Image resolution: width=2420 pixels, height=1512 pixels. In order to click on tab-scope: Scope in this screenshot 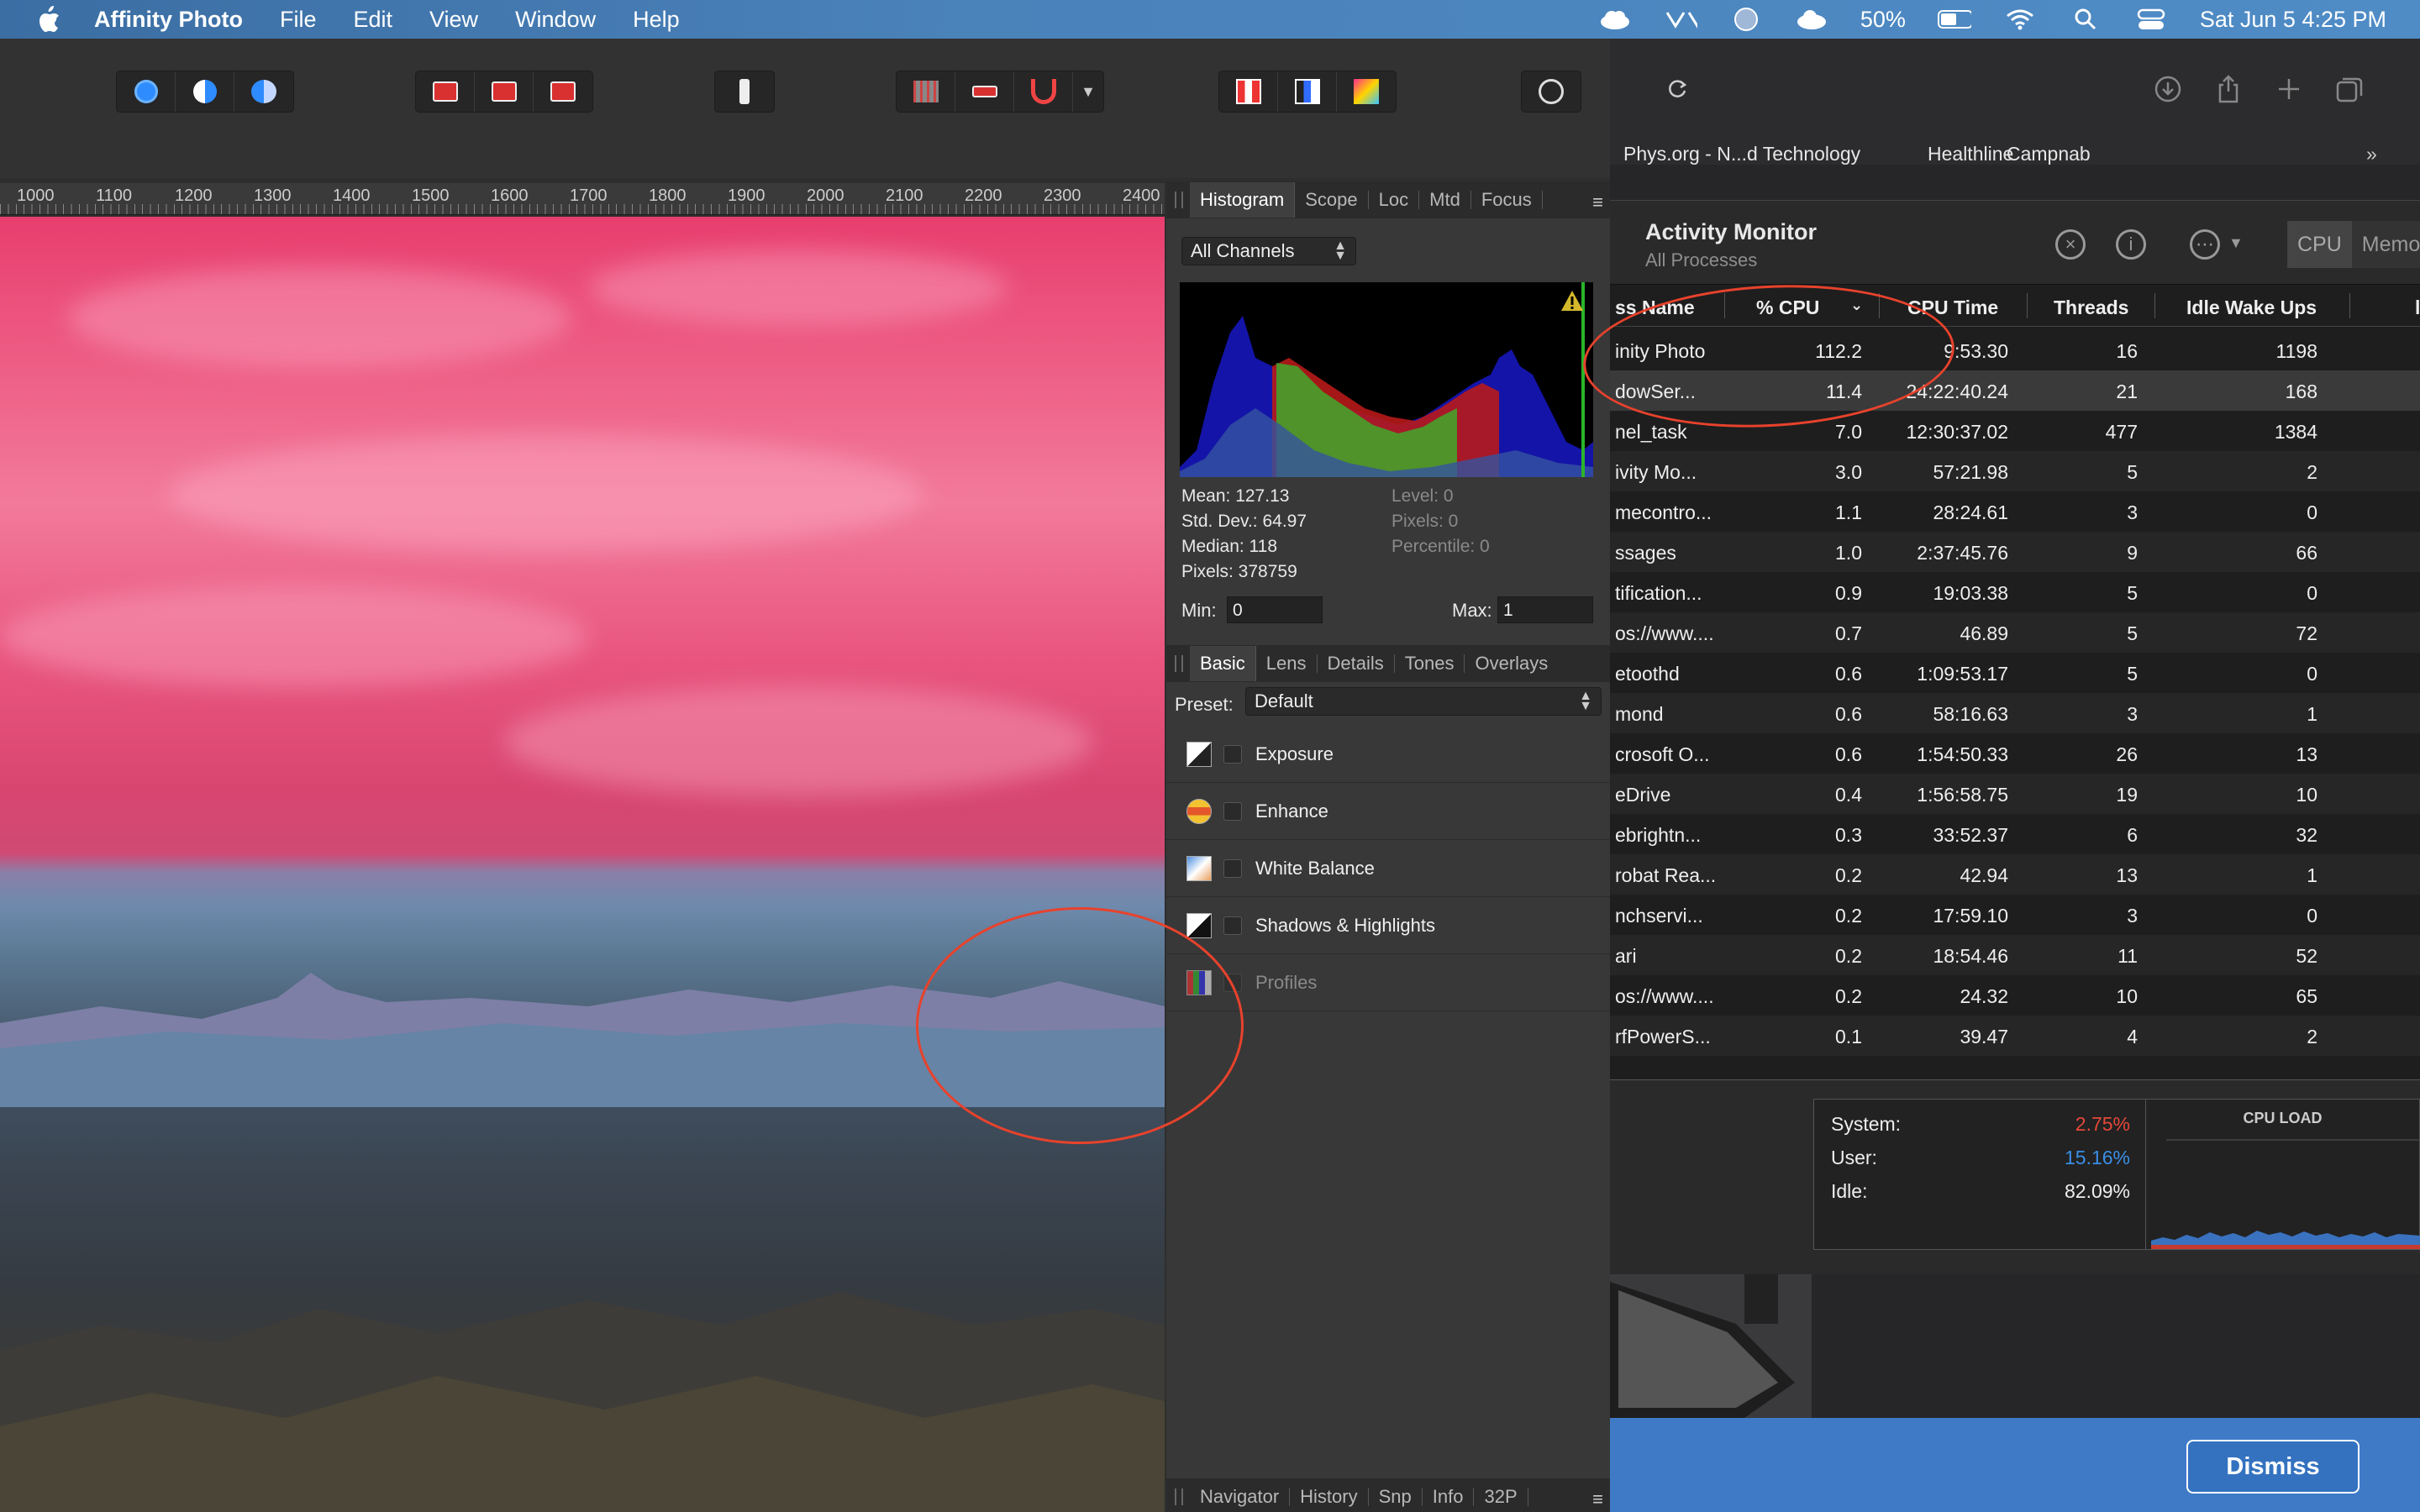, I will do `click(1332, 200)`.